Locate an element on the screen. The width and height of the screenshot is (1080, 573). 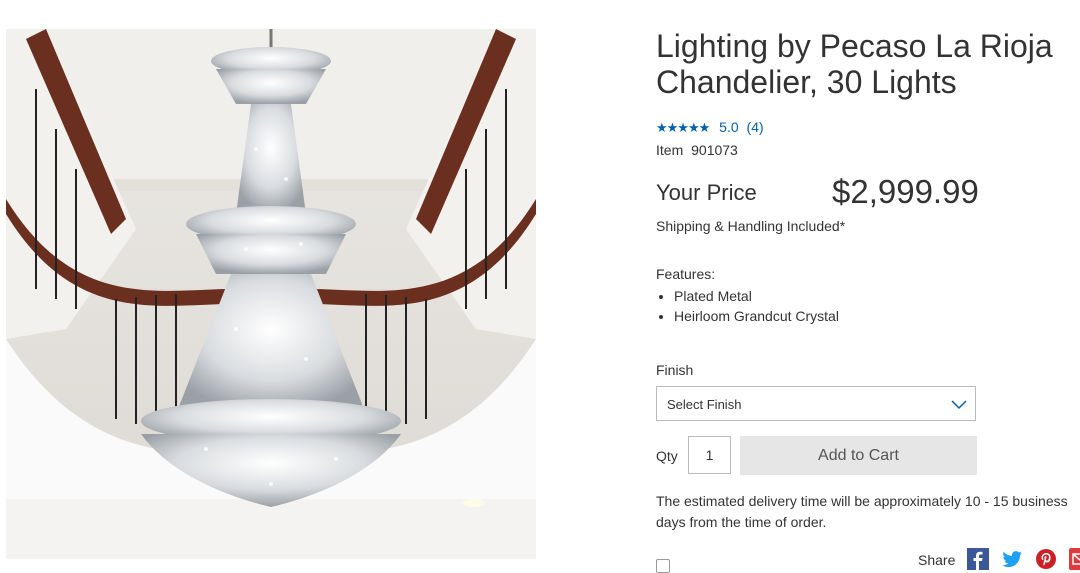
qty-label: Qty is located at coordinates (667, 456).